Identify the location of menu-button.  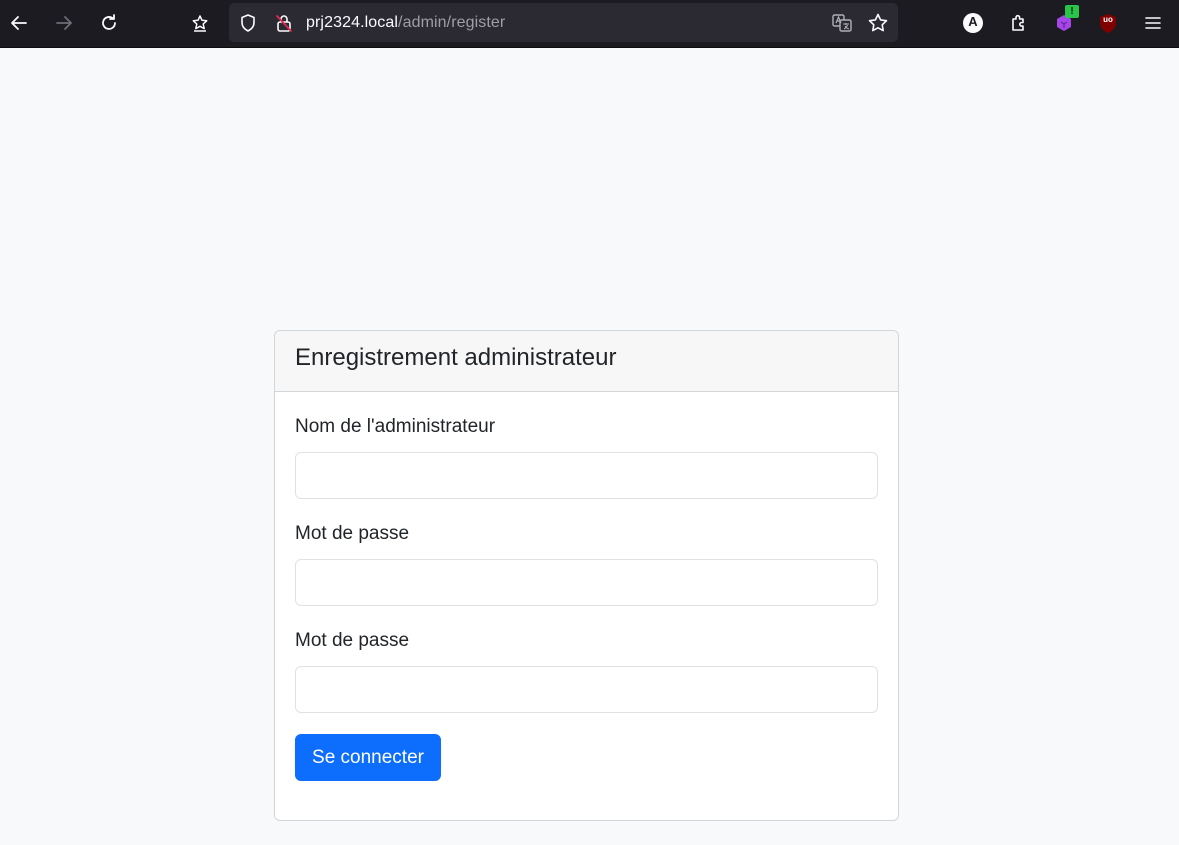
(1153, 23).